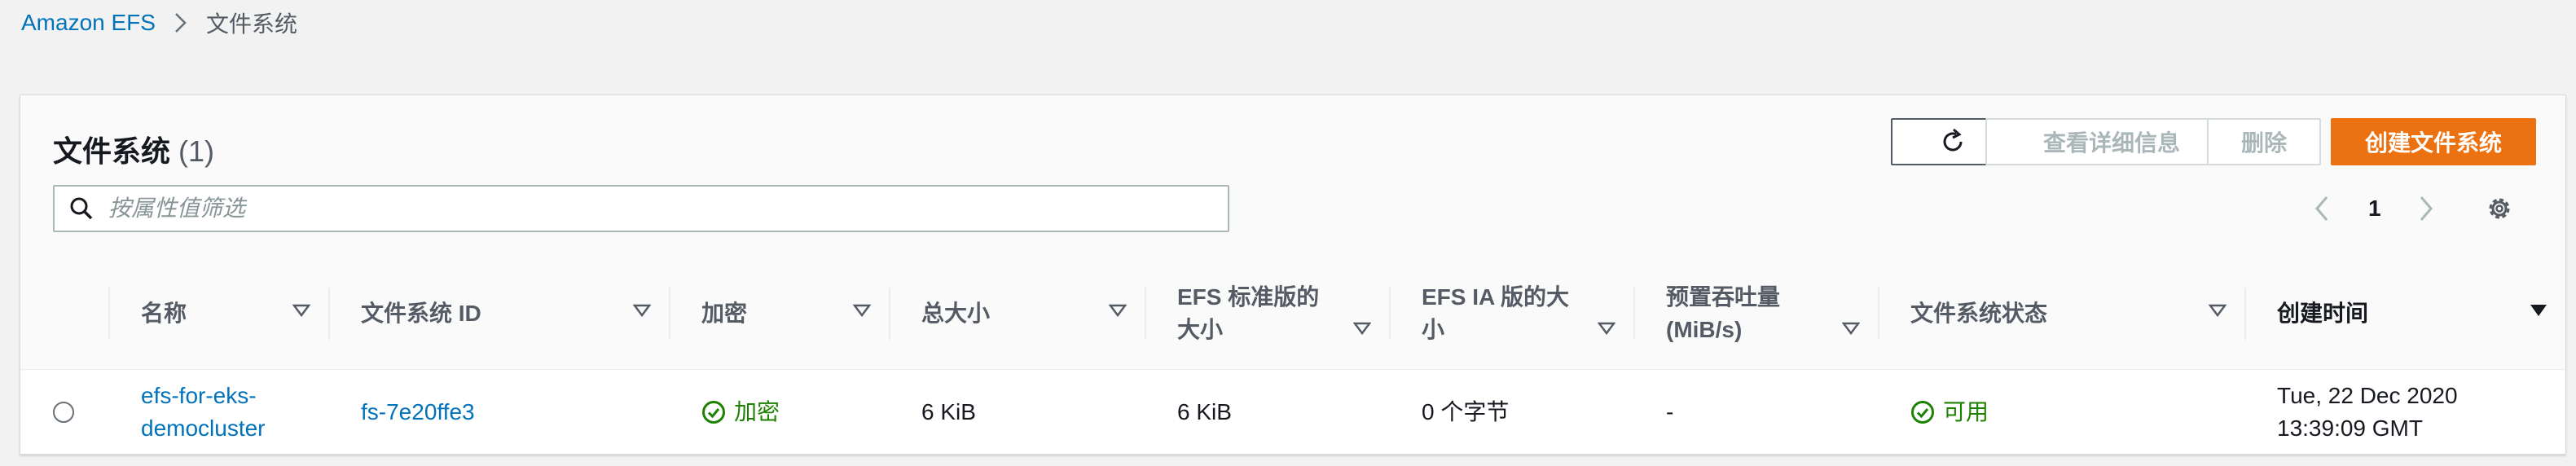  I want to click on label-line: EFS IA 版的大, so click(1495, 297).